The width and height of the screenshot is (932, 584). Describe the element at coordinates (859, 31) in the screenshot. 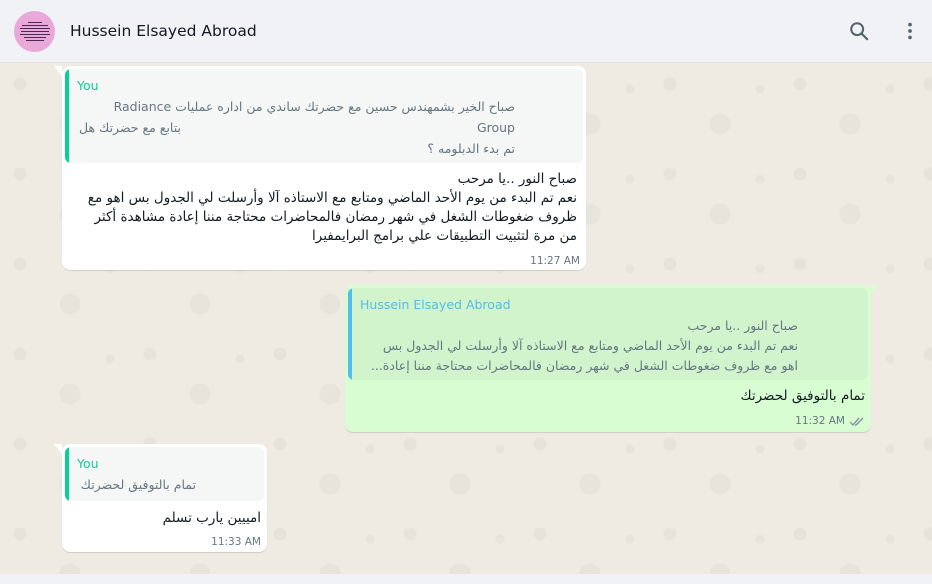

I see `search-icon` at that location.